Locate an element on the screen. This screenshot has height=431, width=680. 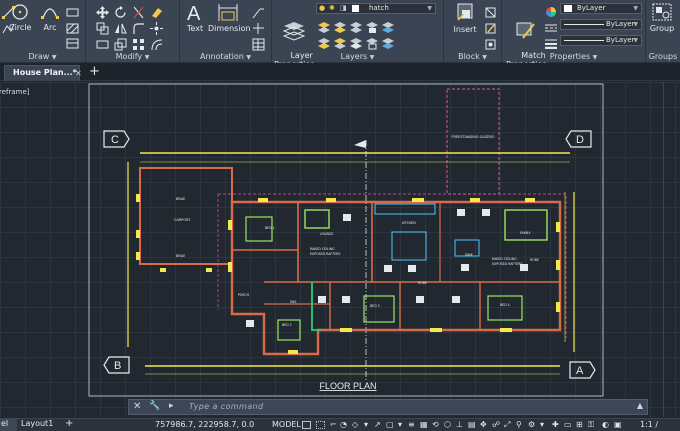
color-dropdown: ByLayer ▼ is located at coordinates (601, 8).